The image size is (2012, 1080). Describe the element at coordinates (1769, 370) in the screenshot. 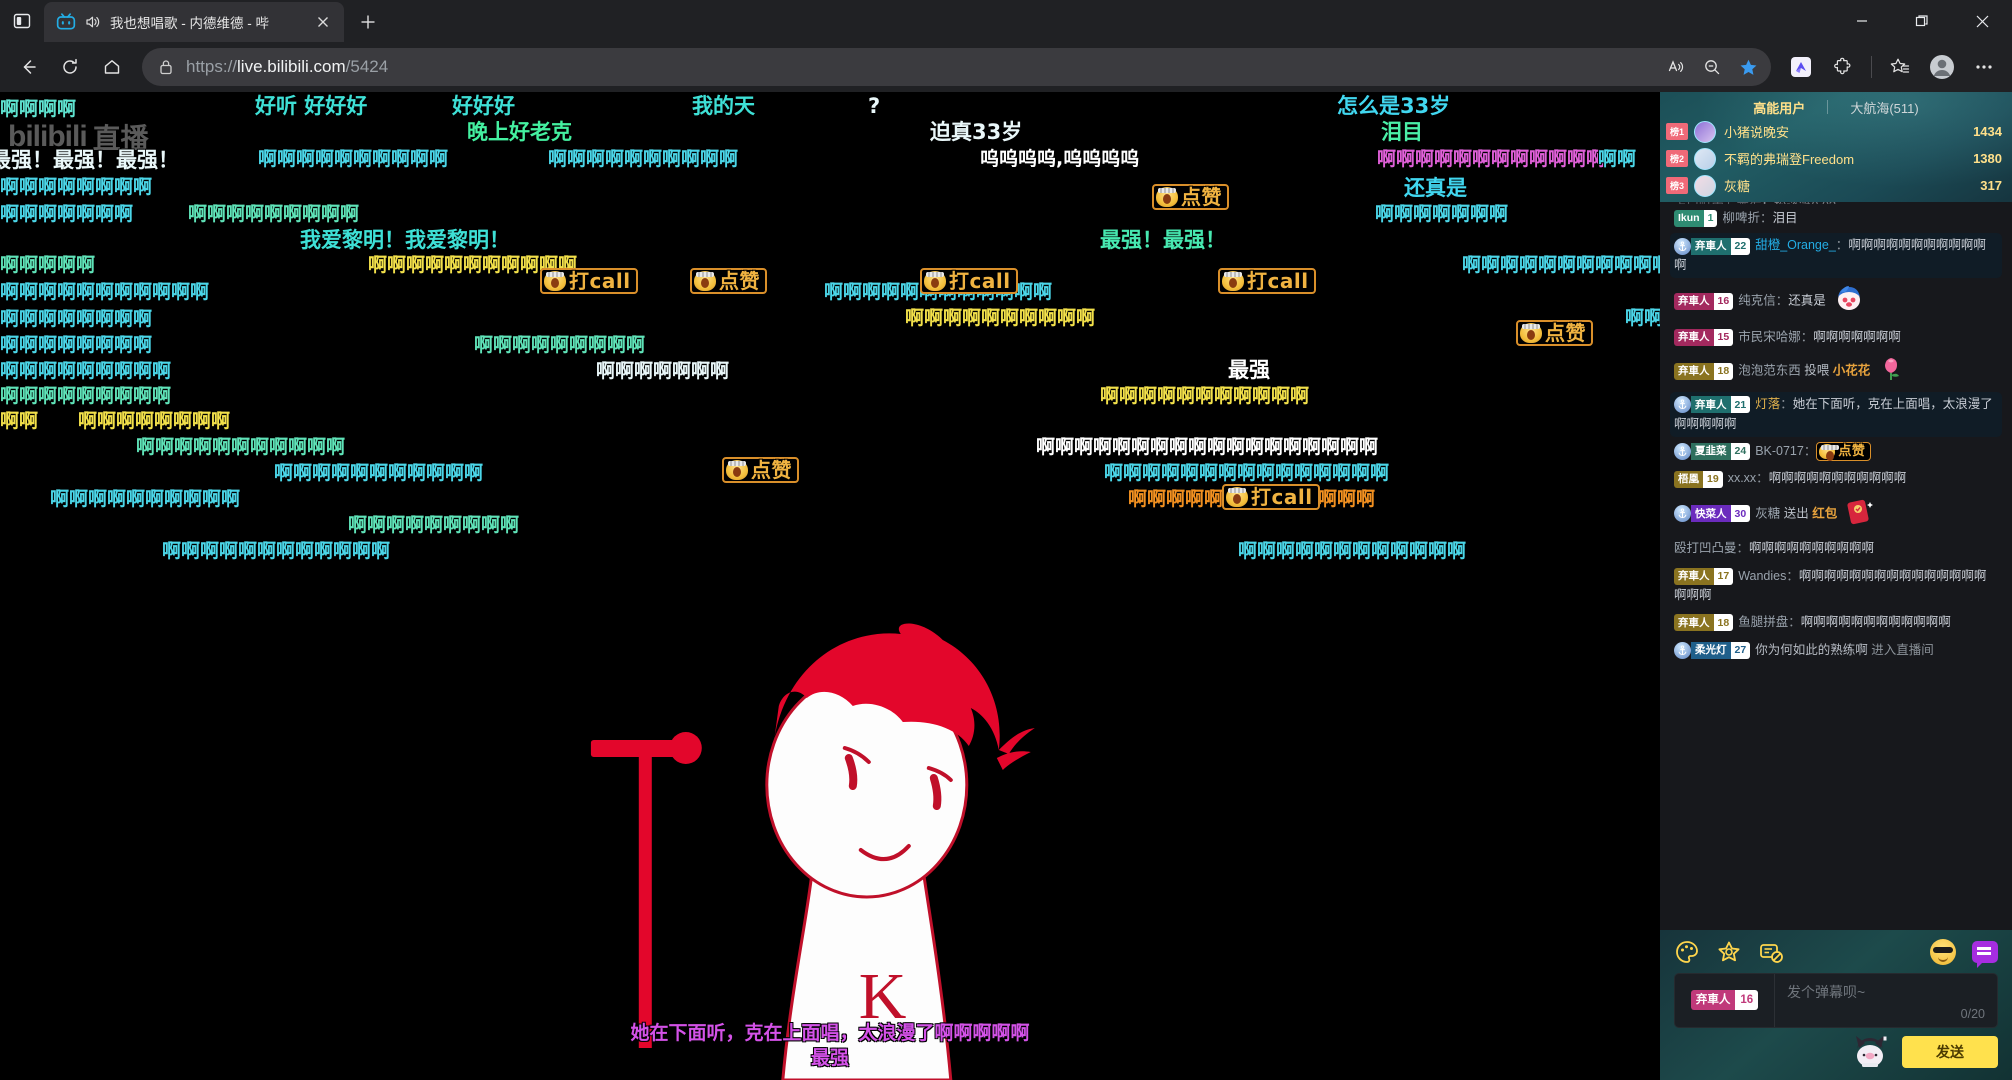

I see `chat-username: 泡泡范东西` at that location.